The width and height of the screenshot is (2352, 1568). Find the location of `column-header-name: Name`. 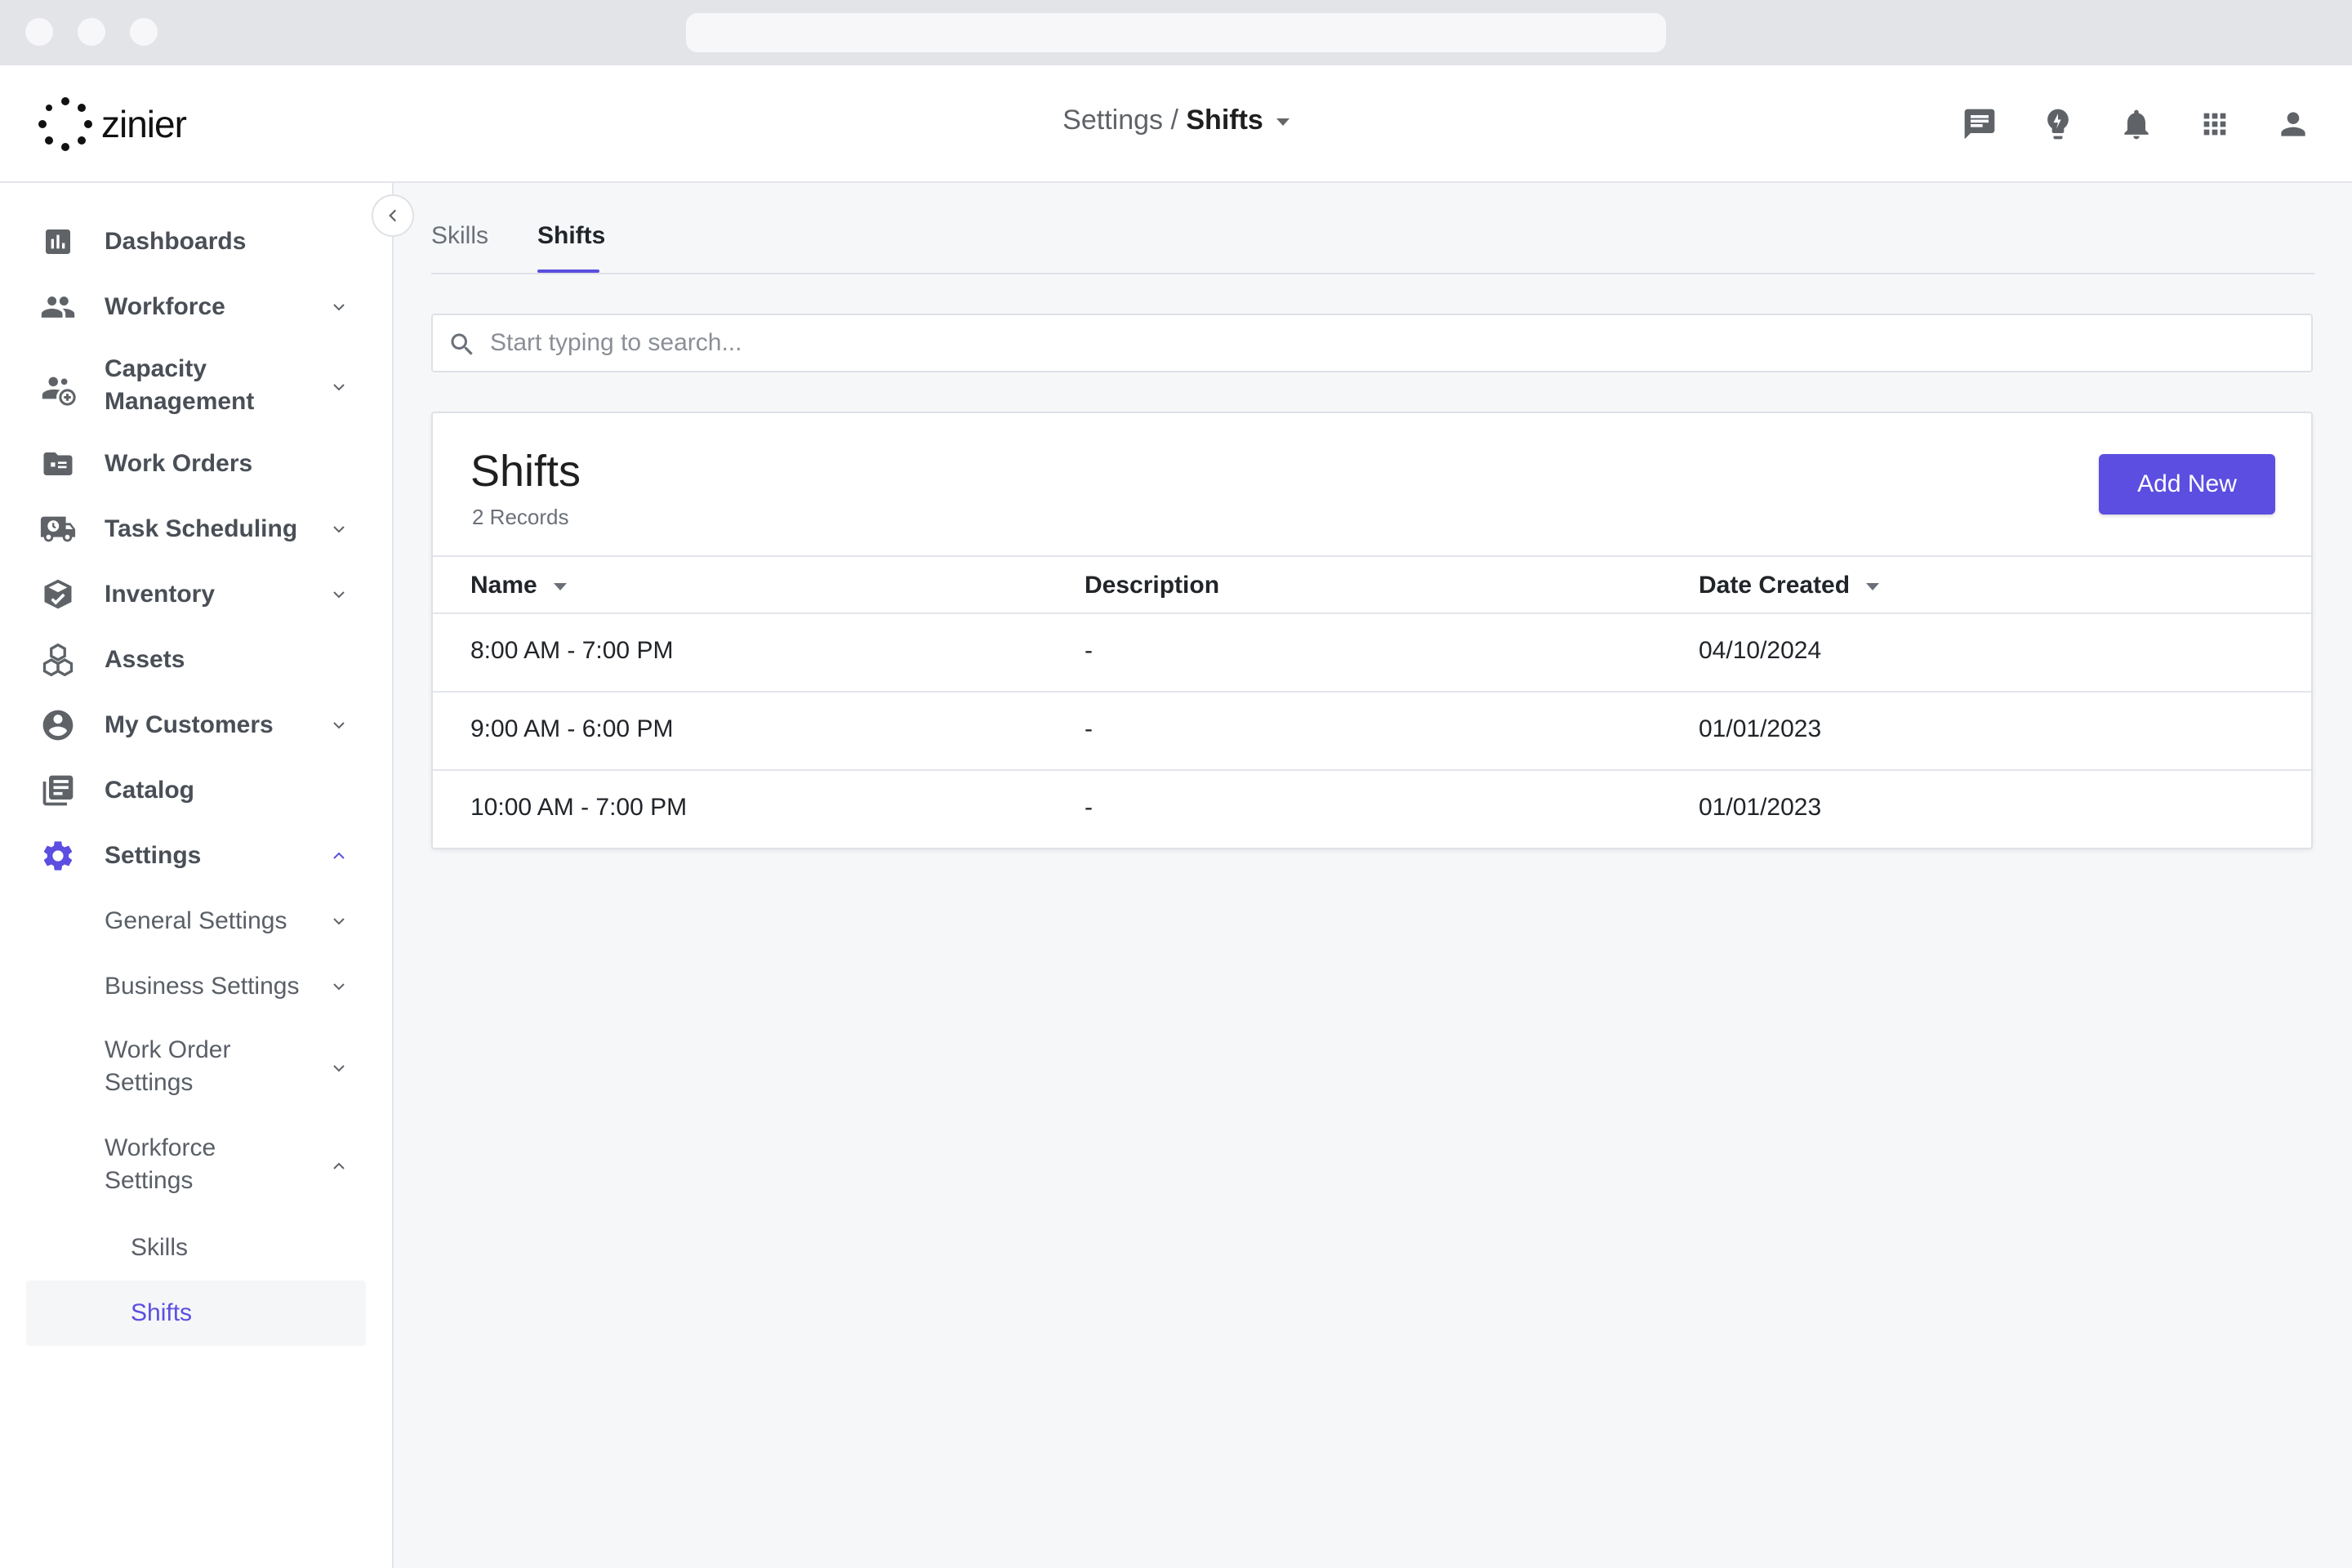

column-header-name: Name is located at coordinates (518, 585).